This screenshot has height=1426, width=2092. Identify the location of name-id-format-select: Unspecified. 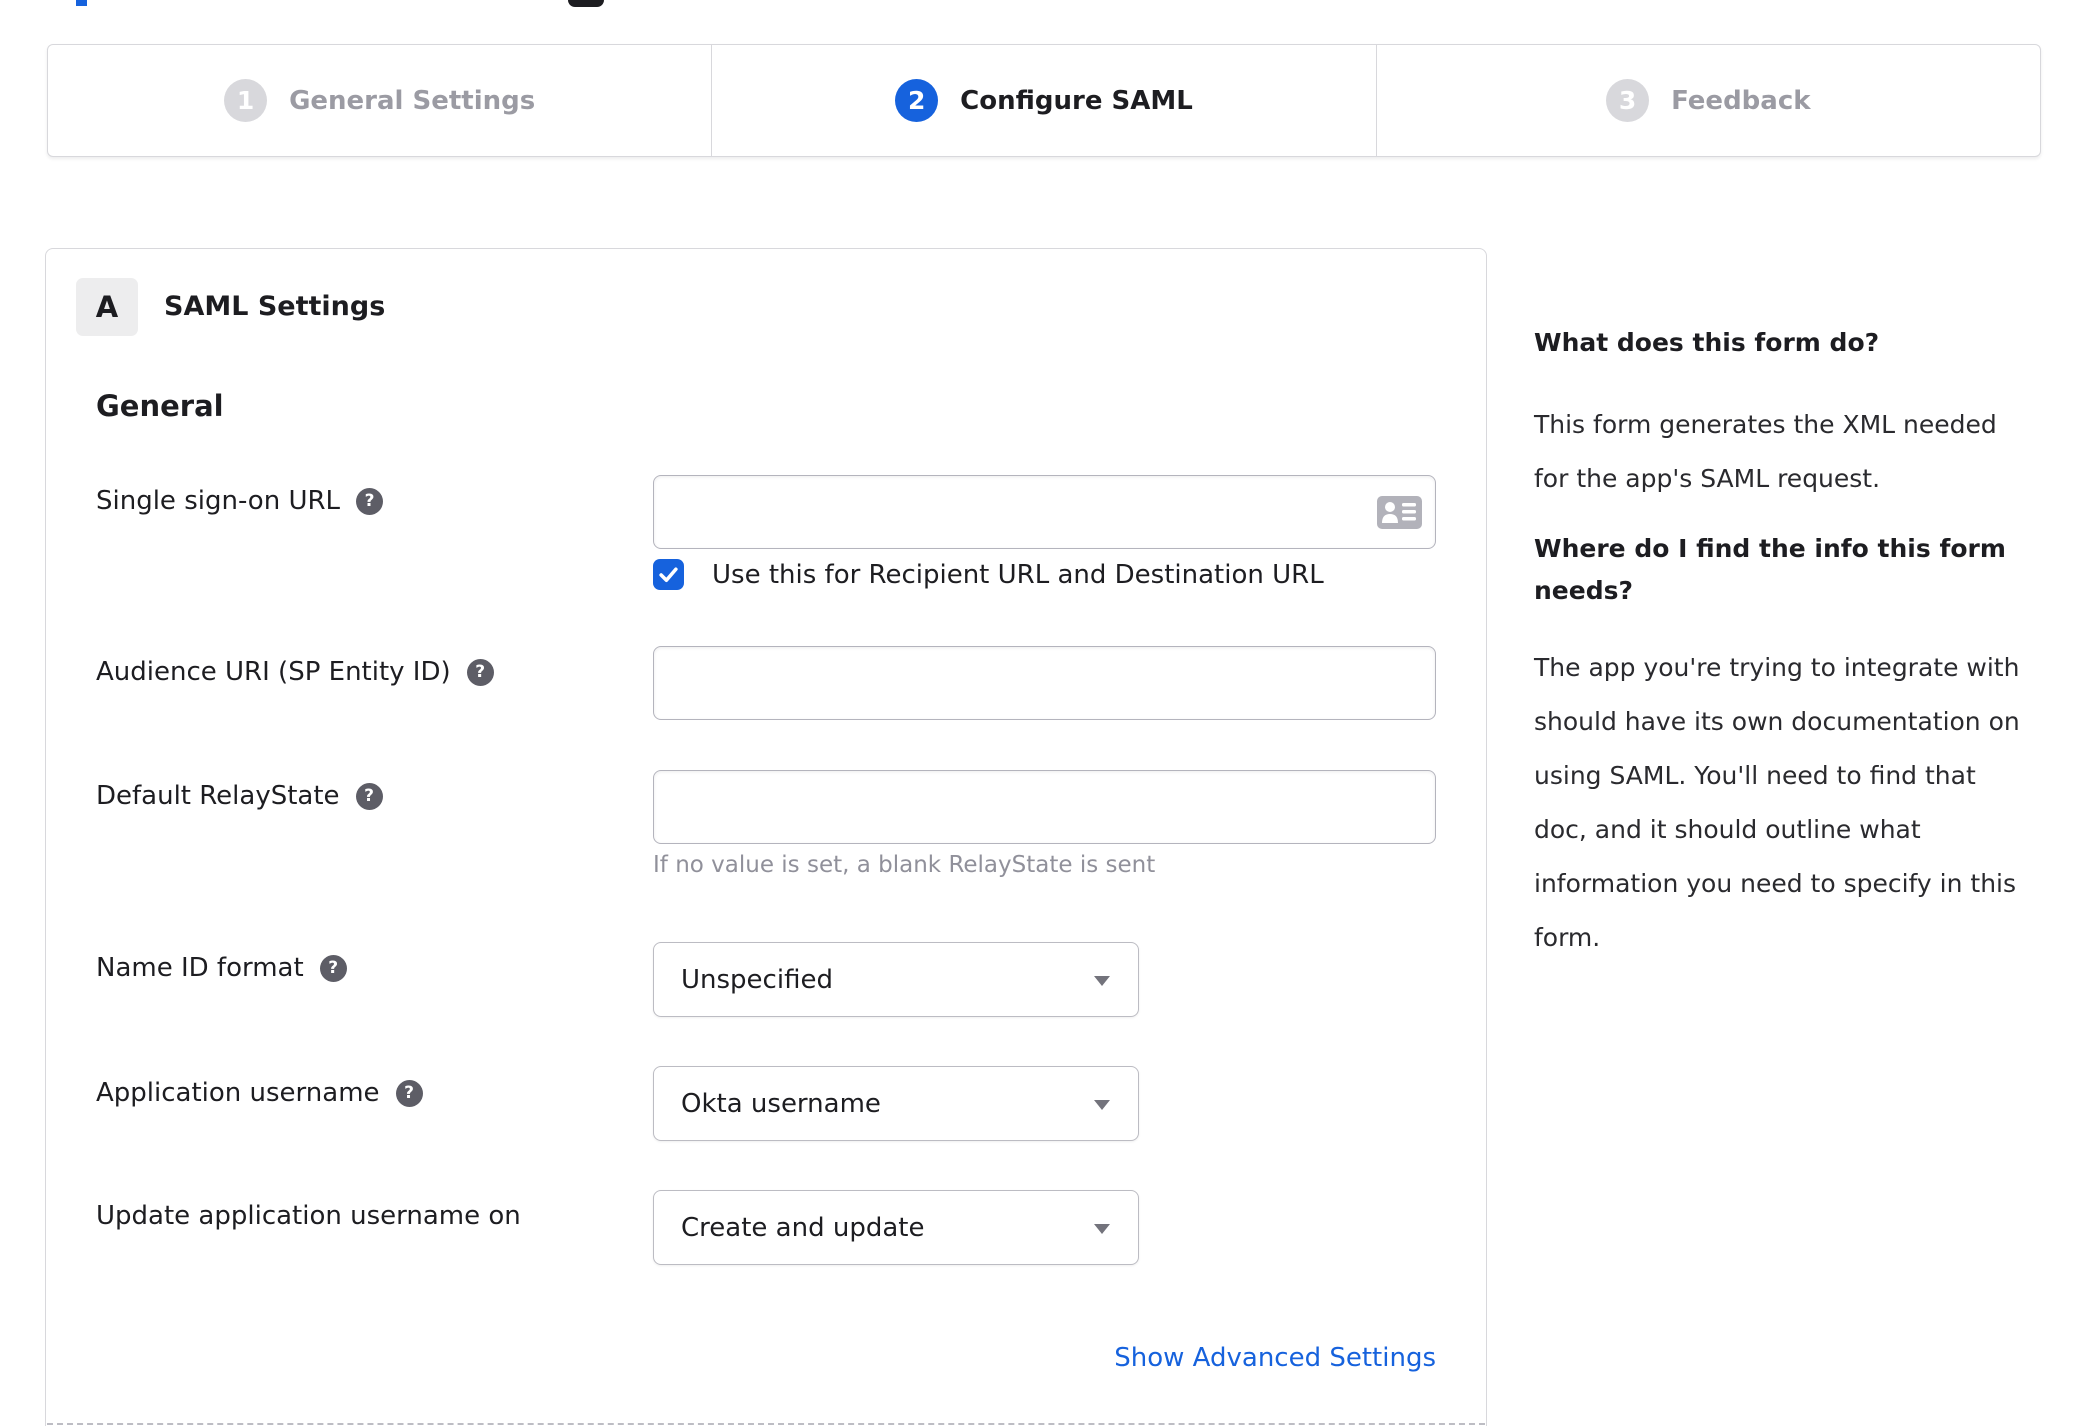
(896, 979).